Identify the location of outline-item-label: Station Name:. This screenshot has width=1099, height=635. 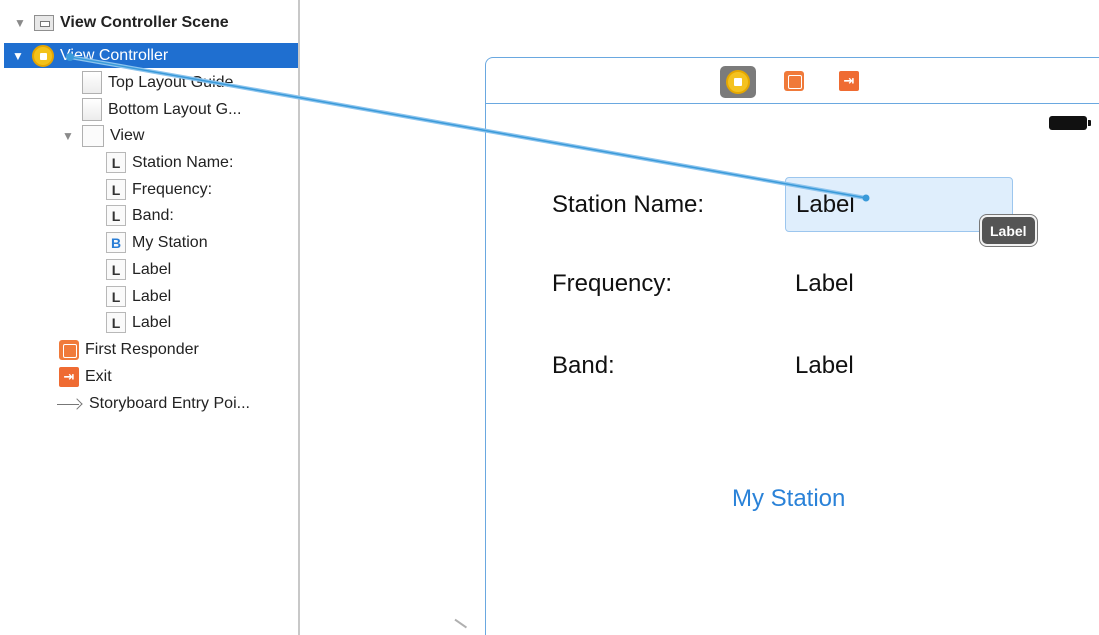
(183, 162).